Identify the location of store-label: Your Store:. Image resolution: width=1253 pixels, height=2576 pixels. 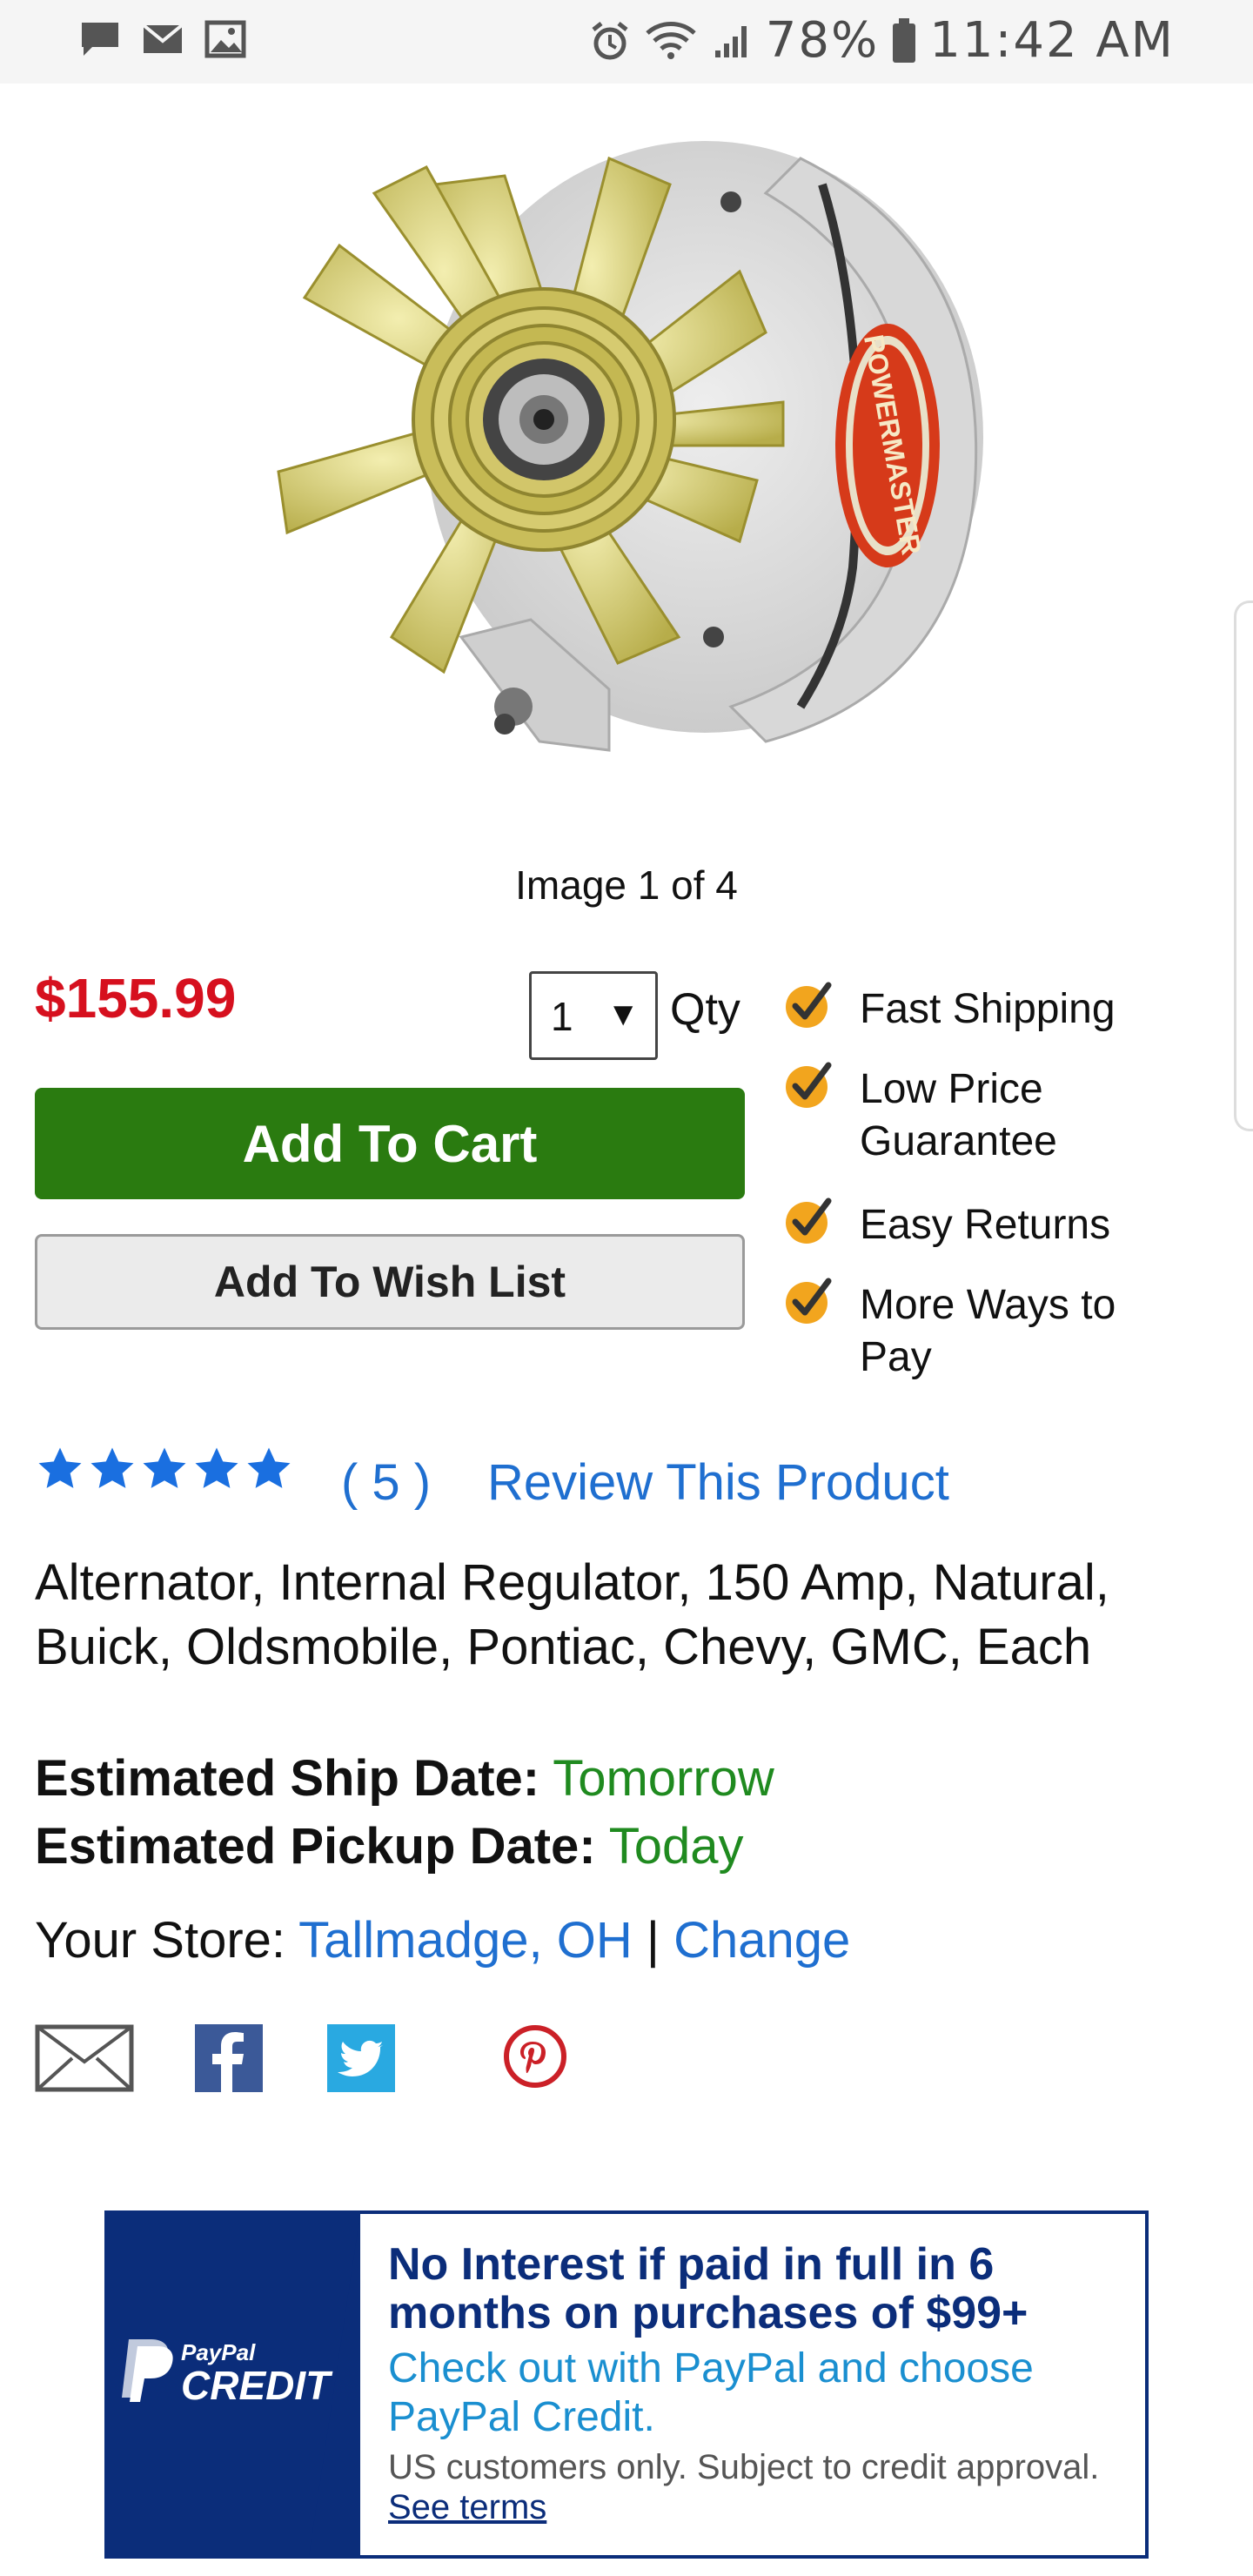
(160, 1941).